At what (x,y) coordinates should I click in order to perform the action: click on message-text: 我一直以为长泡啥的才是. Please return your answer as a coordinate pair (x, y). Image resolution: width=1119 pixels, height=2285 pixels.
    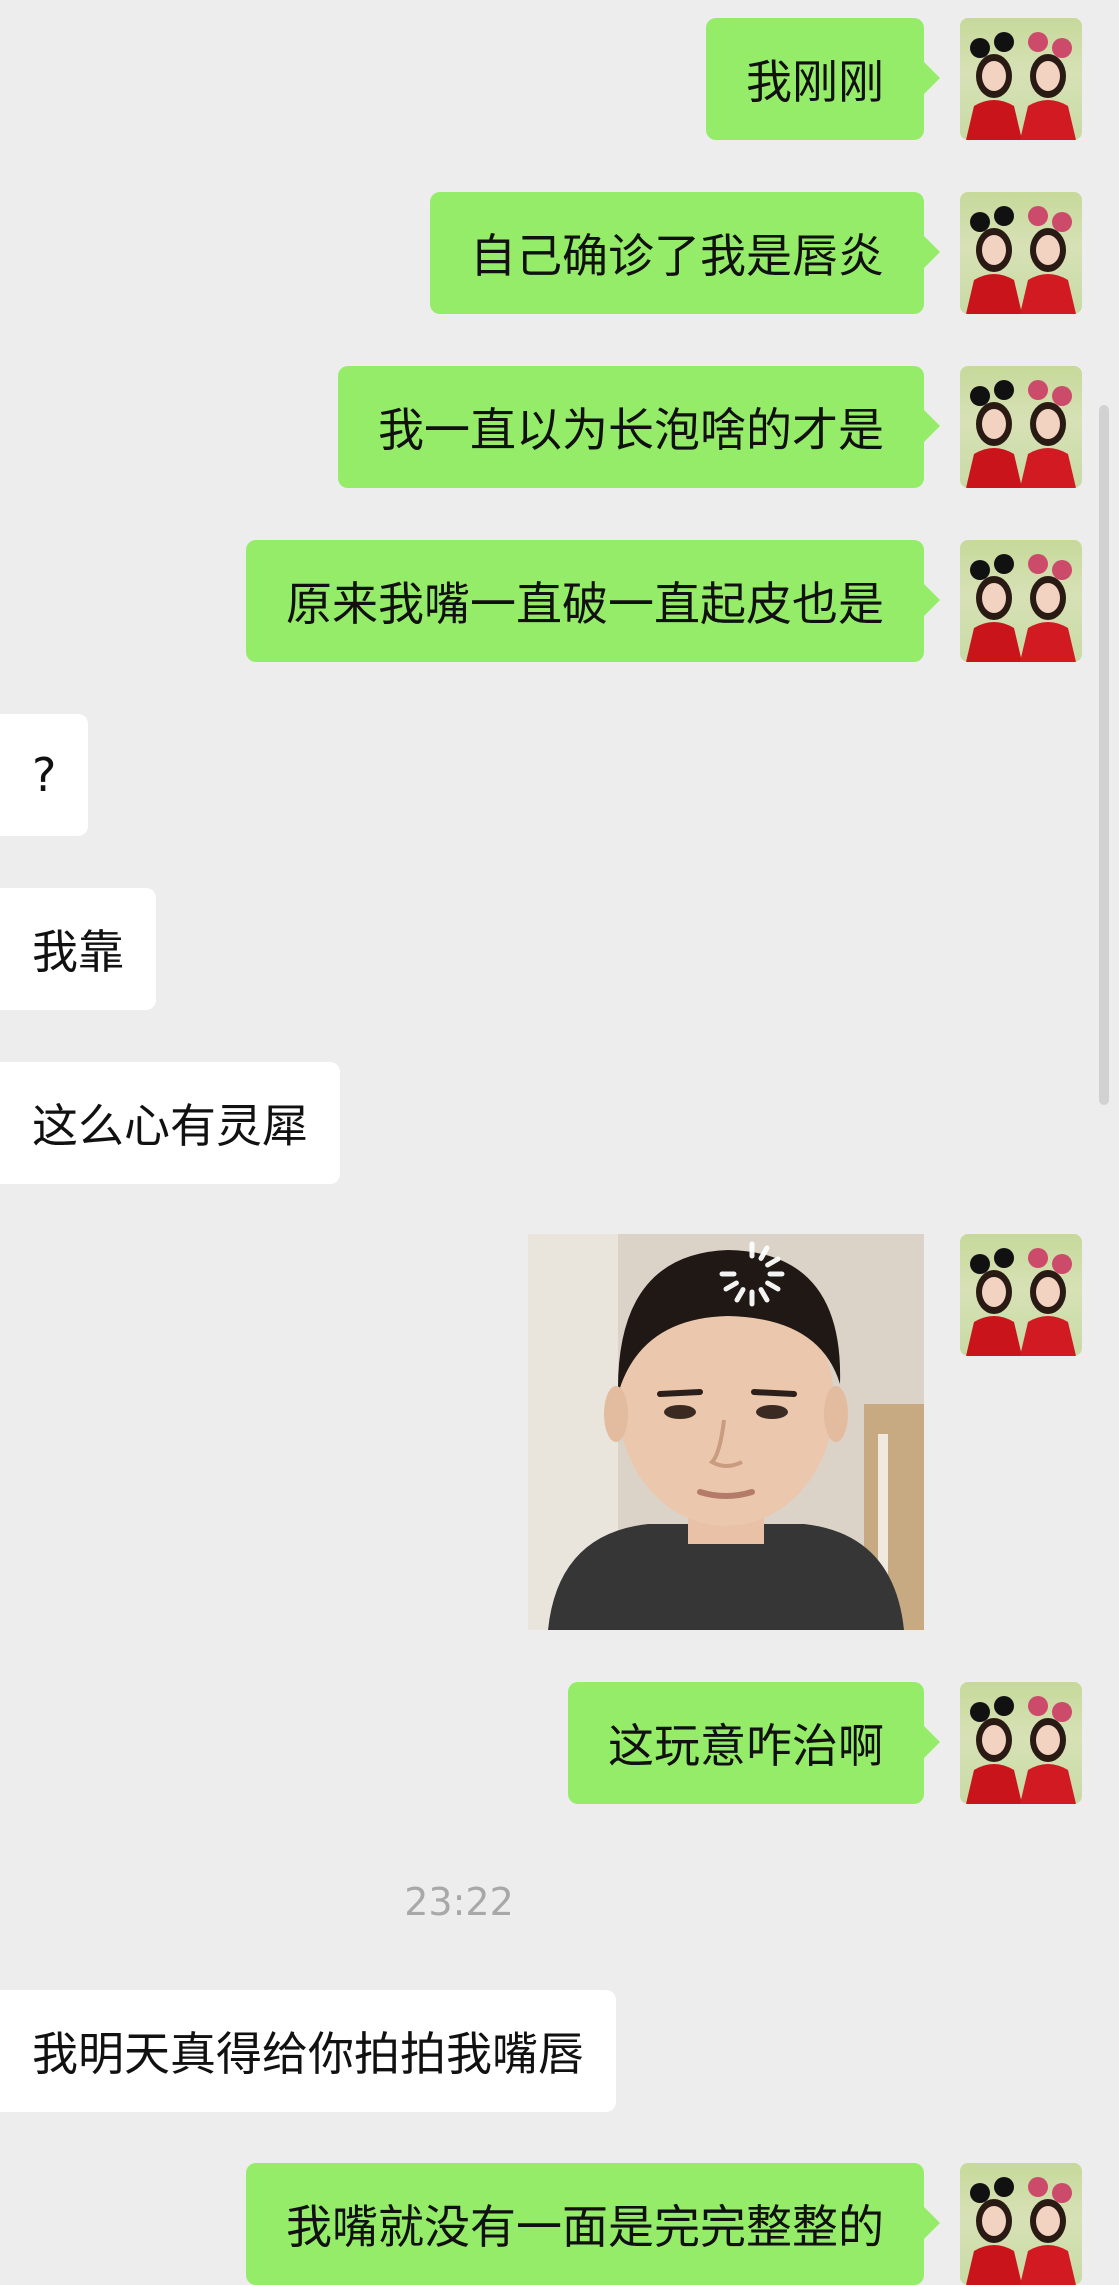
    Looking at the image, I should click on (631, 430).